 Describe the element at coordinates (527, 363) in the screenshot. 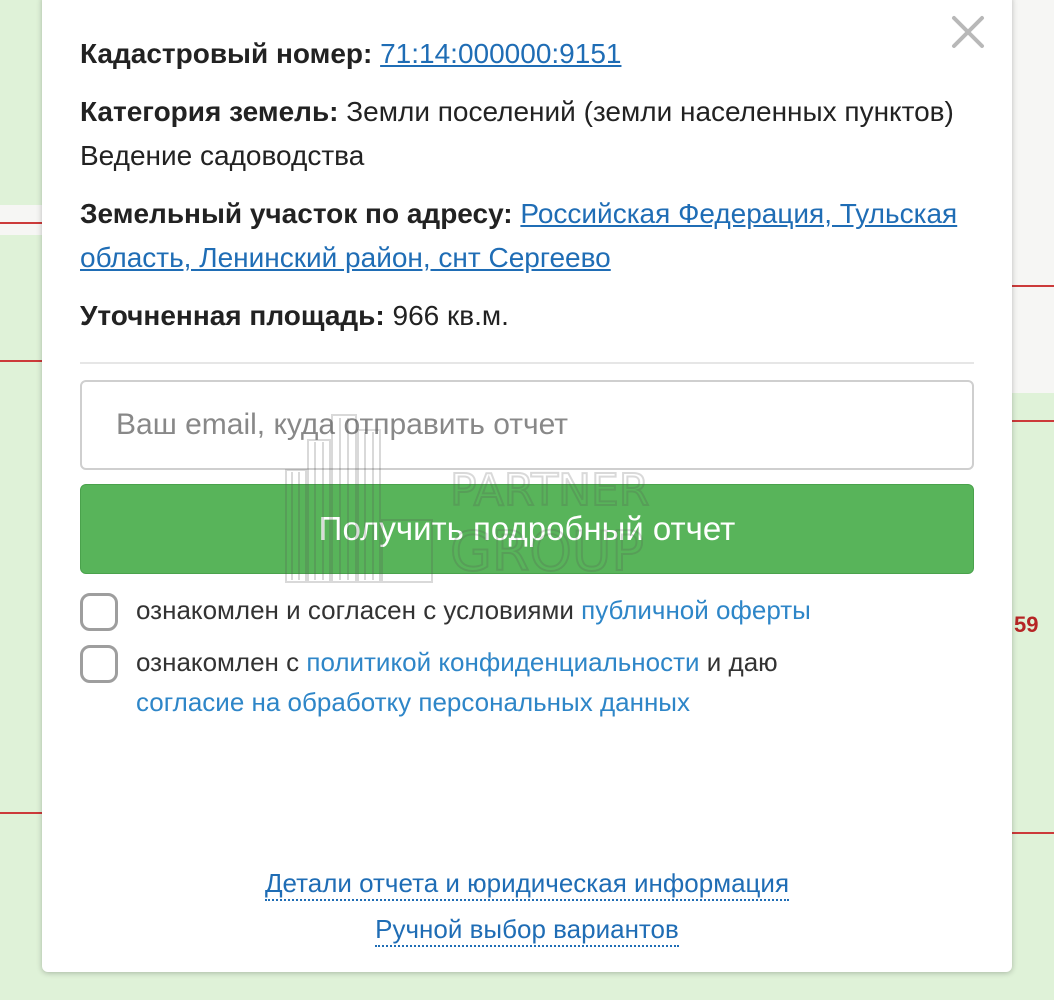

I see `divider` at that location.